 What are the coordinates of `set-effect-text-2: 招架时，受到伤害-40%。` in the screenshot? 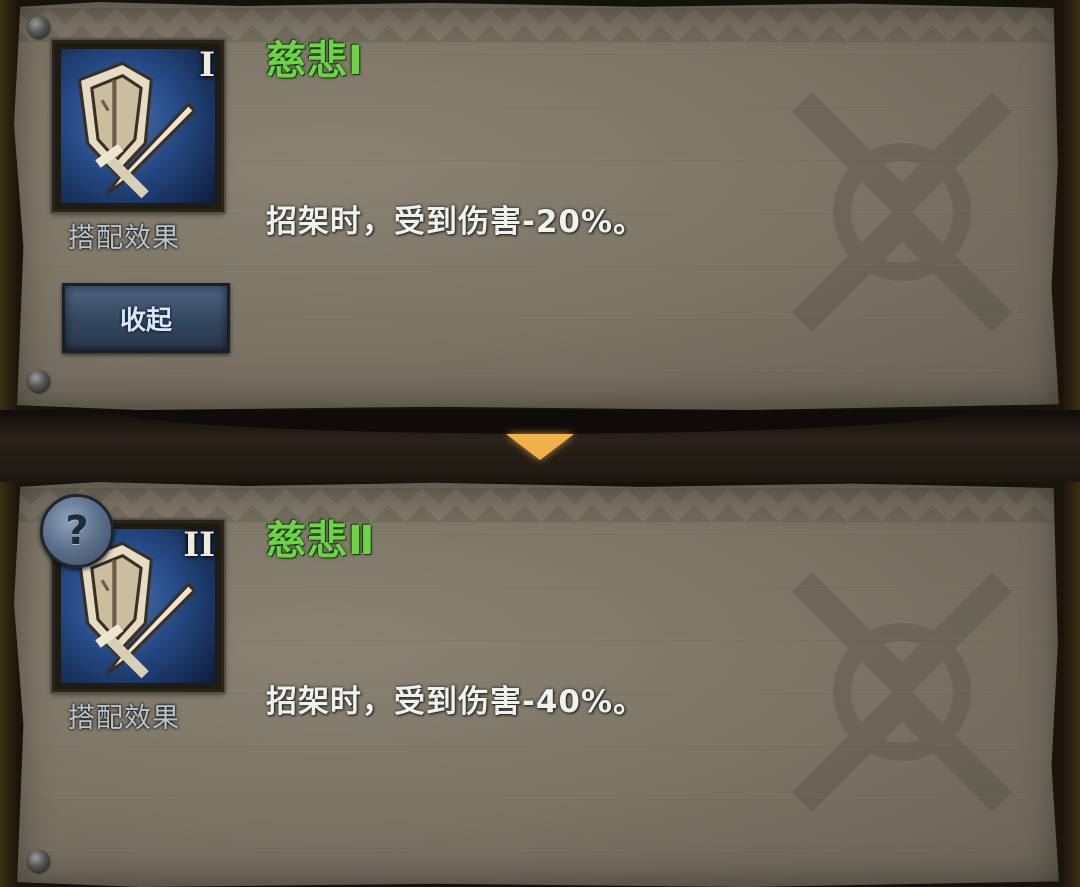 It's located at (456, 702).